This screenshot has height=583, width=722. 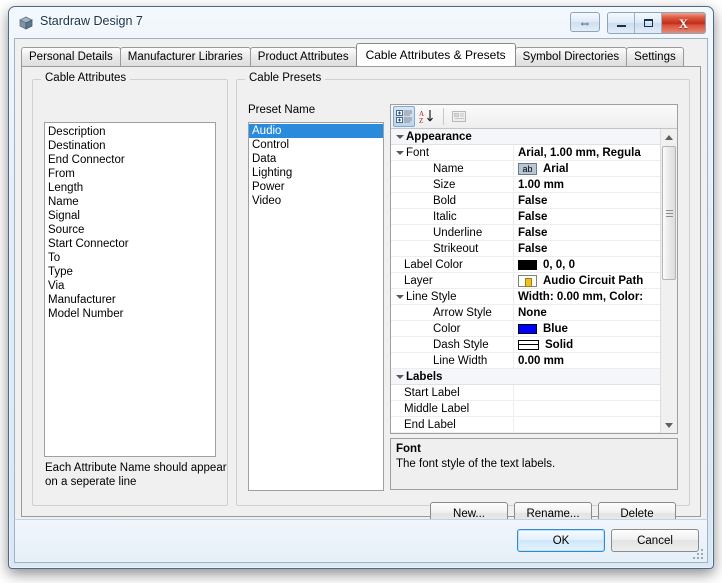 I want to click on table-row: Name ab Arial, so click(x=525, y=169).